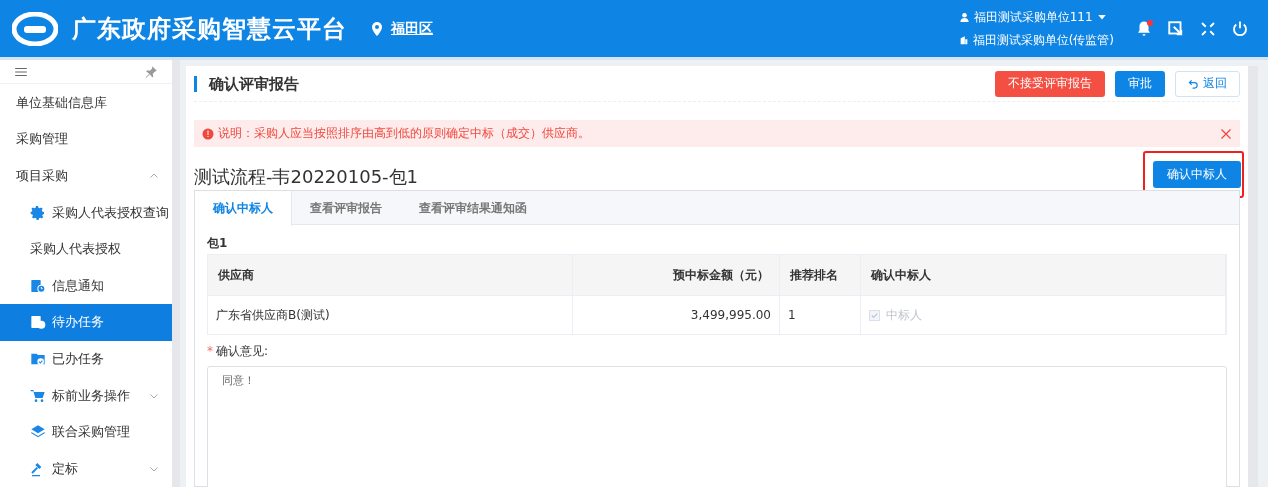  What do you see at coordinates (151, 71) in the screenshot?
I see `pin-icon` at bounding box center [151, 71].